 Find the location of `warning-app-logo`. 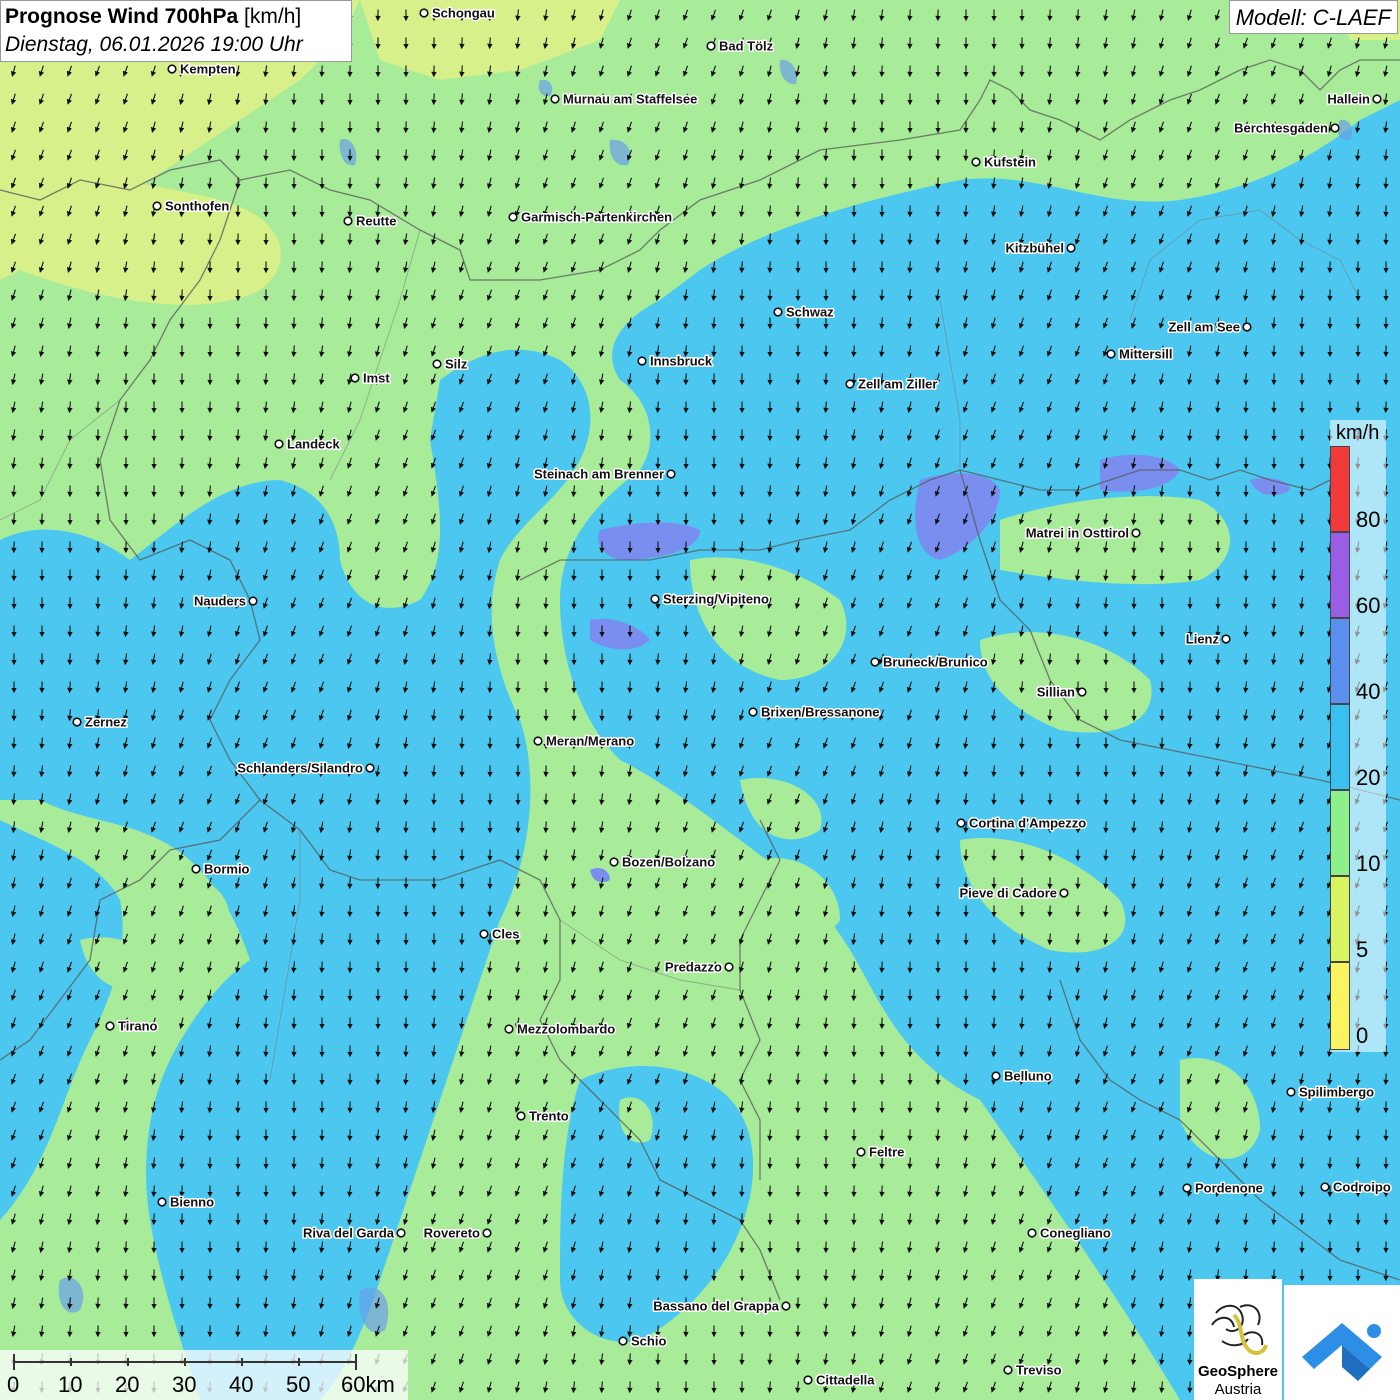

warning-app-logo is located at coordinates (1342, 1342).